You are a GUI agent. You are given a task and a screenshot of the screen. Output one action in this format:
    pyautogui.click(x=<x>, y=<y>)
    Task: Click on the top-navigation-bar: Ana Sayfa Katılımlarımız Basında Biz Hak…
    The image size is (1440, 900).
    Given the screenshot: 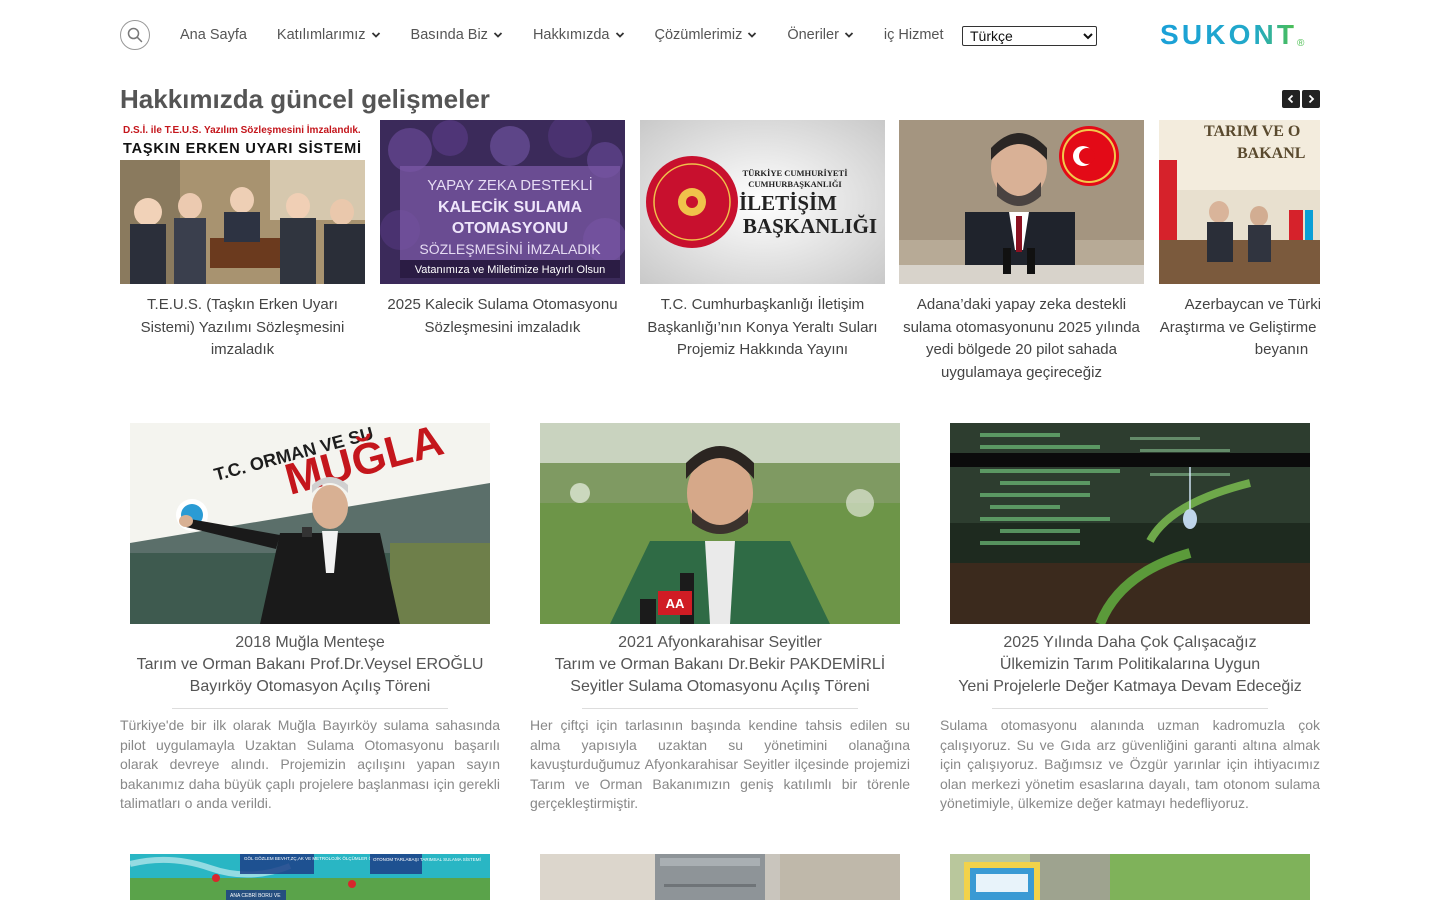 What is the action you would take?
    pyautogui.click(x=720, y=35)
    